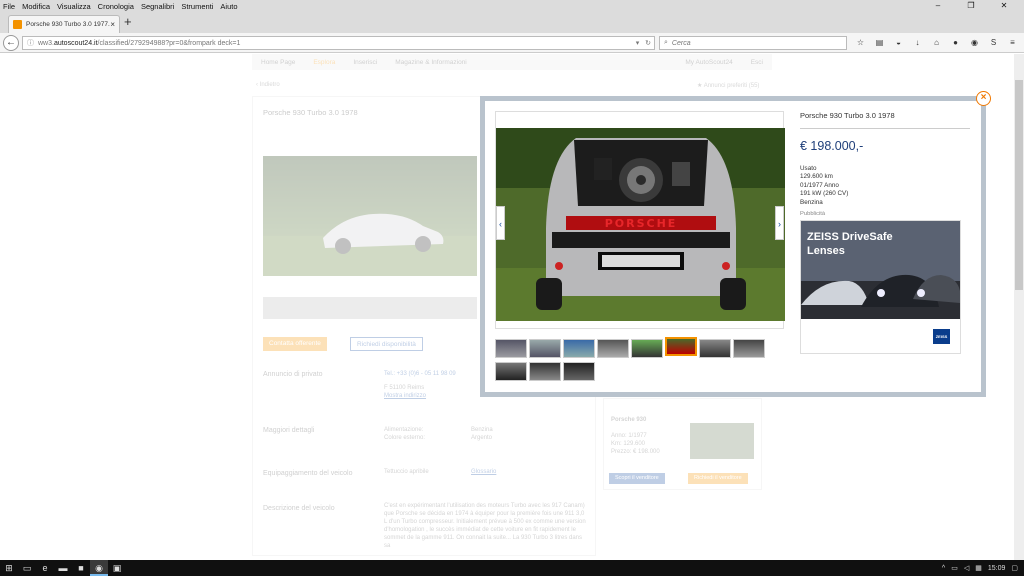  I want to click on reload-icon: ▾ ↻, so click(643, 43).